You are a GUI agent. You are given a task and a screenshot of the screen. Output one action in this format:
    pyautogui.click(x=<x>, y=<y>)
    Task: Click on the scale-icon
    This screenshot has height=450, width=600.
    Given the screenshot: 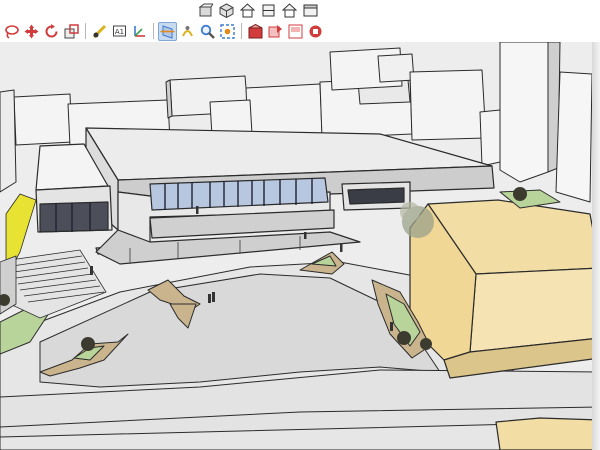 What is the action you would take?
    pyautogui.click(x=71, y=31)
    